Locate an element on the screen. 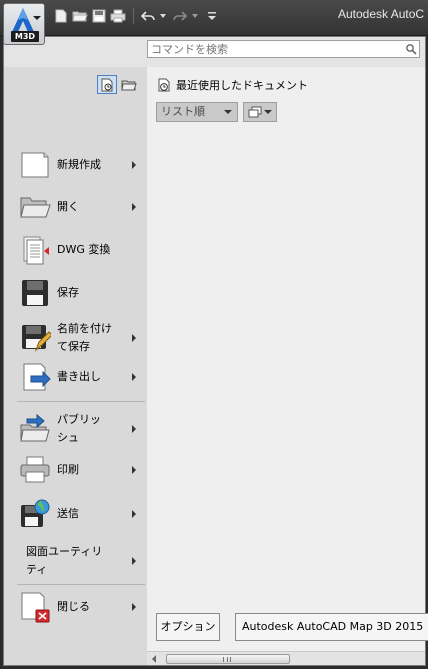  menu-item-save-as: 名前を付け て保存 is located at coordinates (75, 338).